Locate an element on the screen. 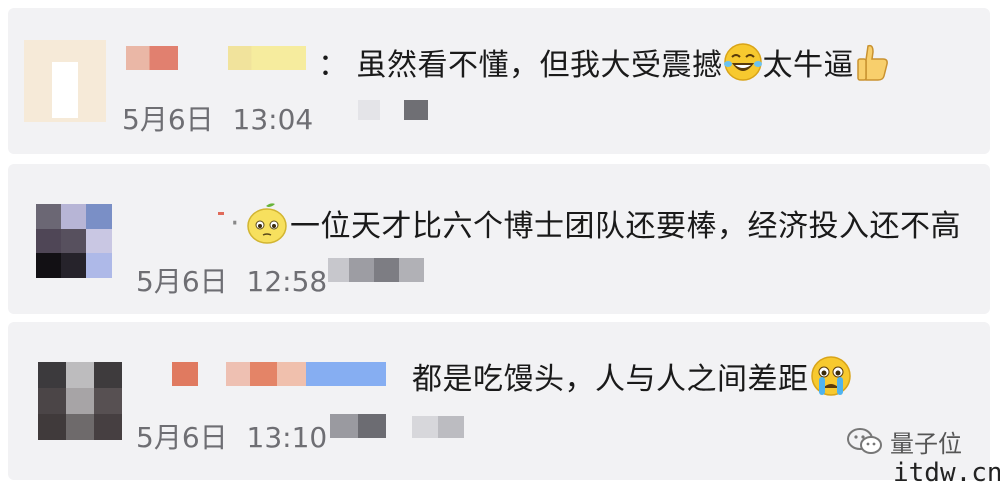  lemon-face-icon is located at coordinates (267, 223).